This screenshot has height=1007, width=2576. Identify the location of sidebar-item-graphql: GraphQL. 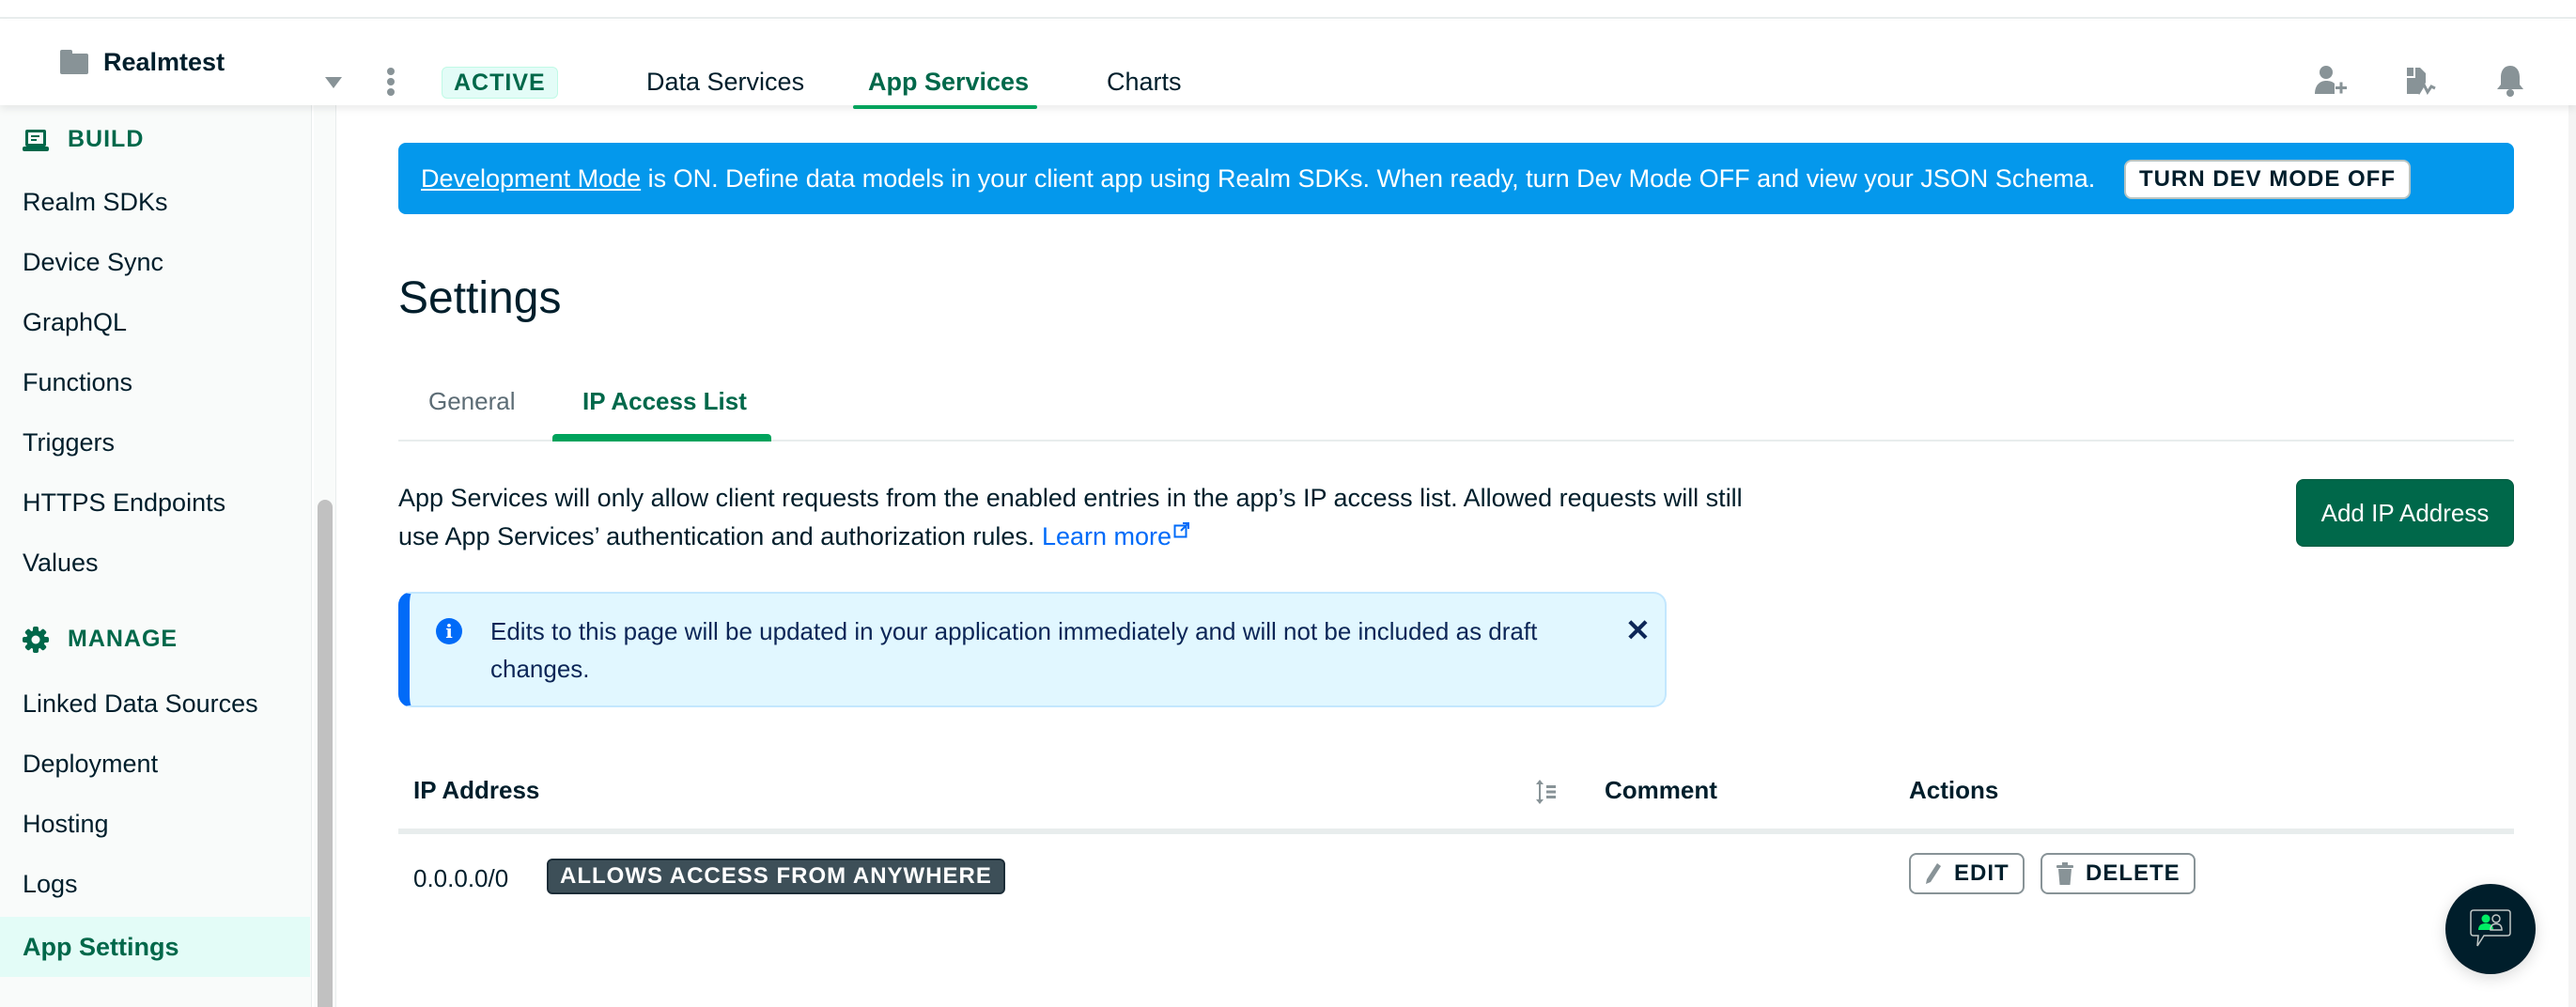
(75, 322).